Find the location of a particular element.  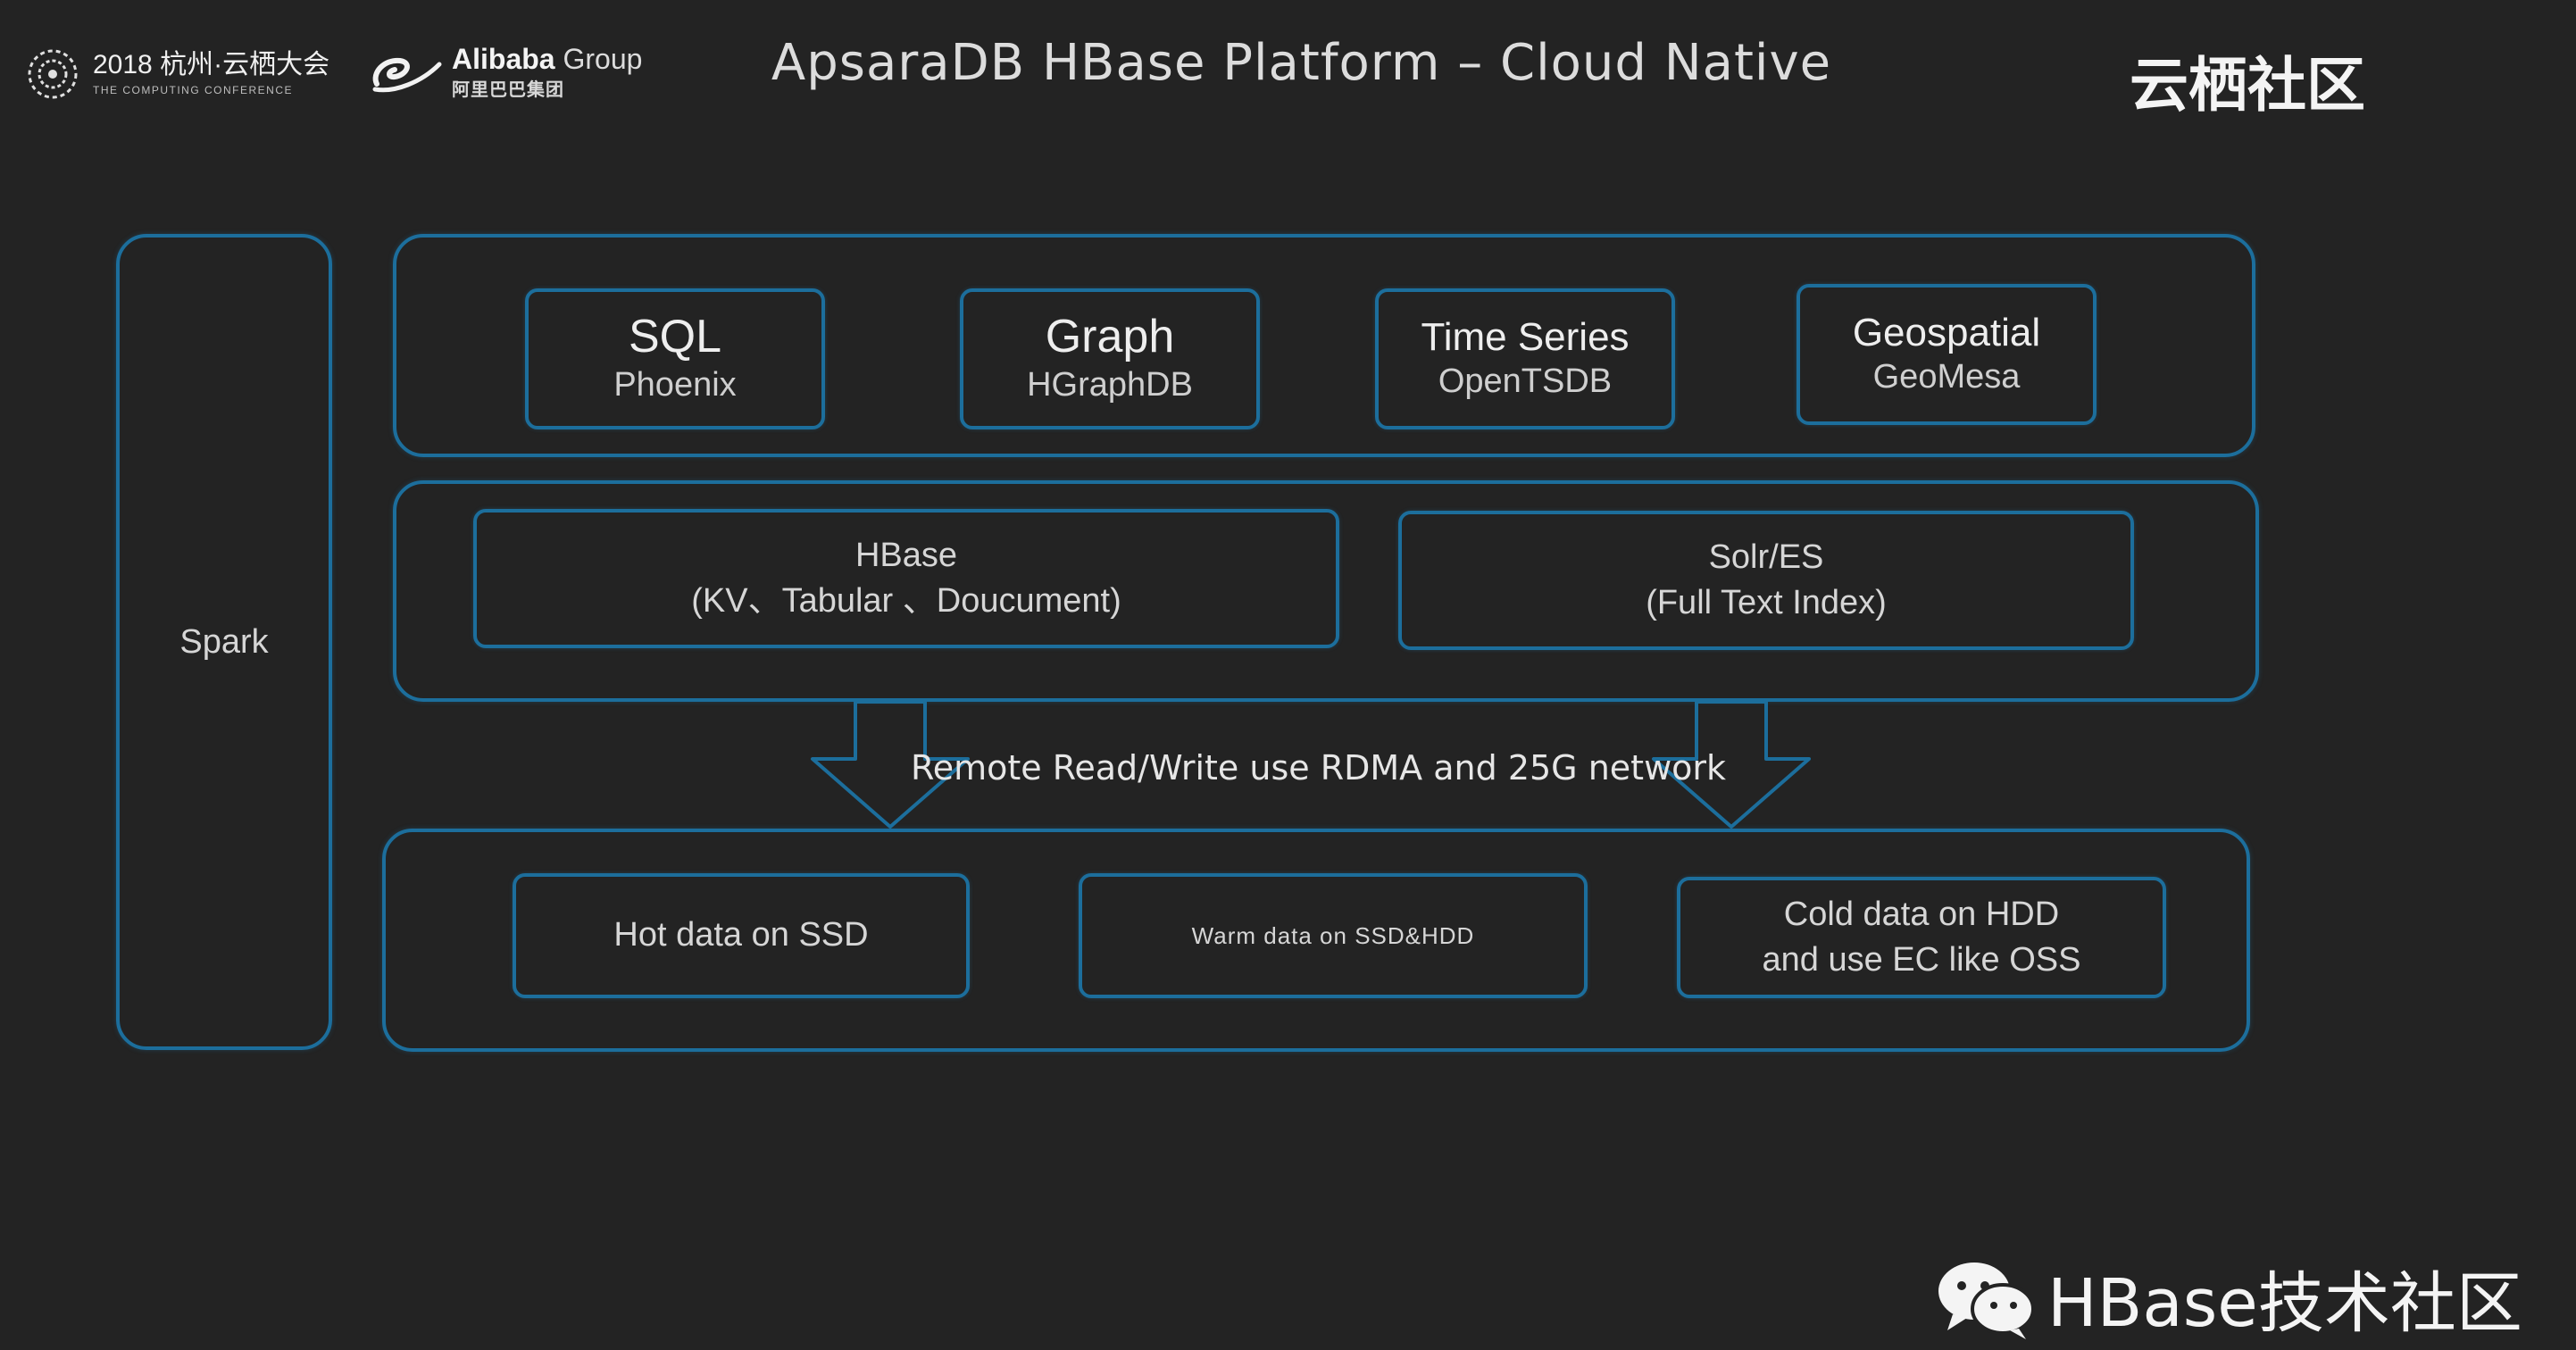

storage-label: Warm data on SSD&HDD is located at coordinates (1333, 935).